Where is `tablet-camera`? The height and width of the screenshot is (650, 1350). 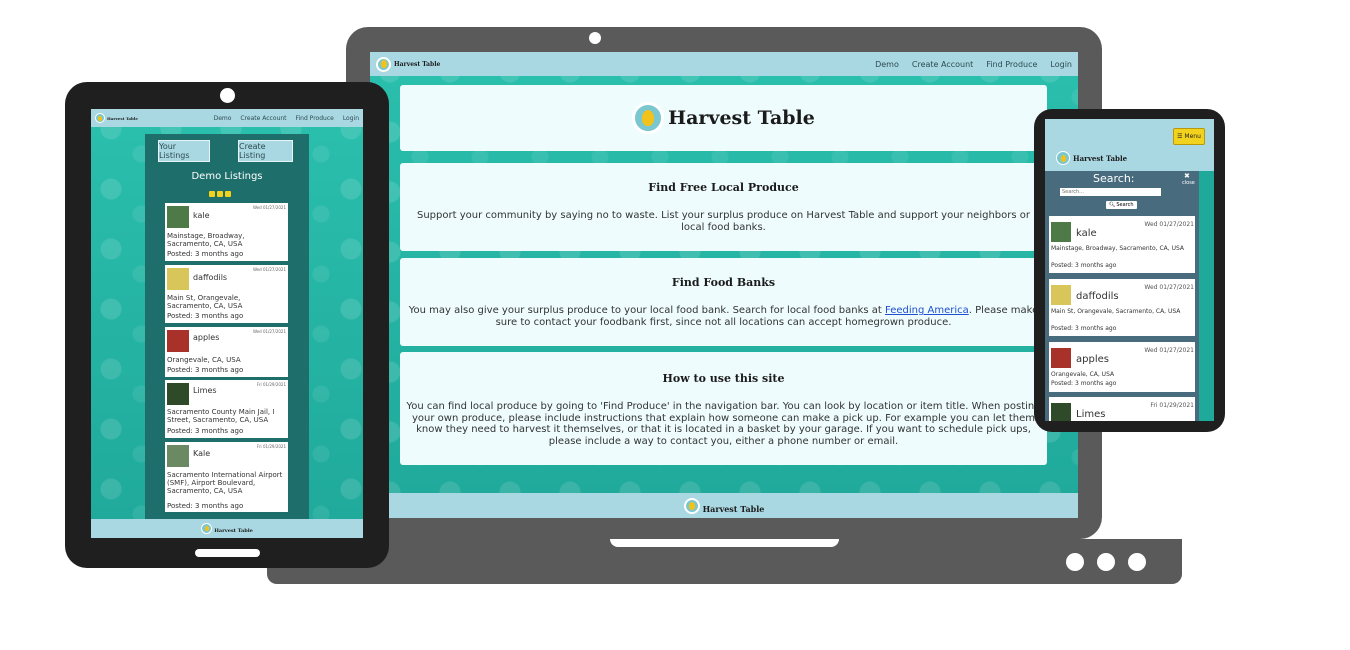 tablet-camera is located at coordinates (227, 95).